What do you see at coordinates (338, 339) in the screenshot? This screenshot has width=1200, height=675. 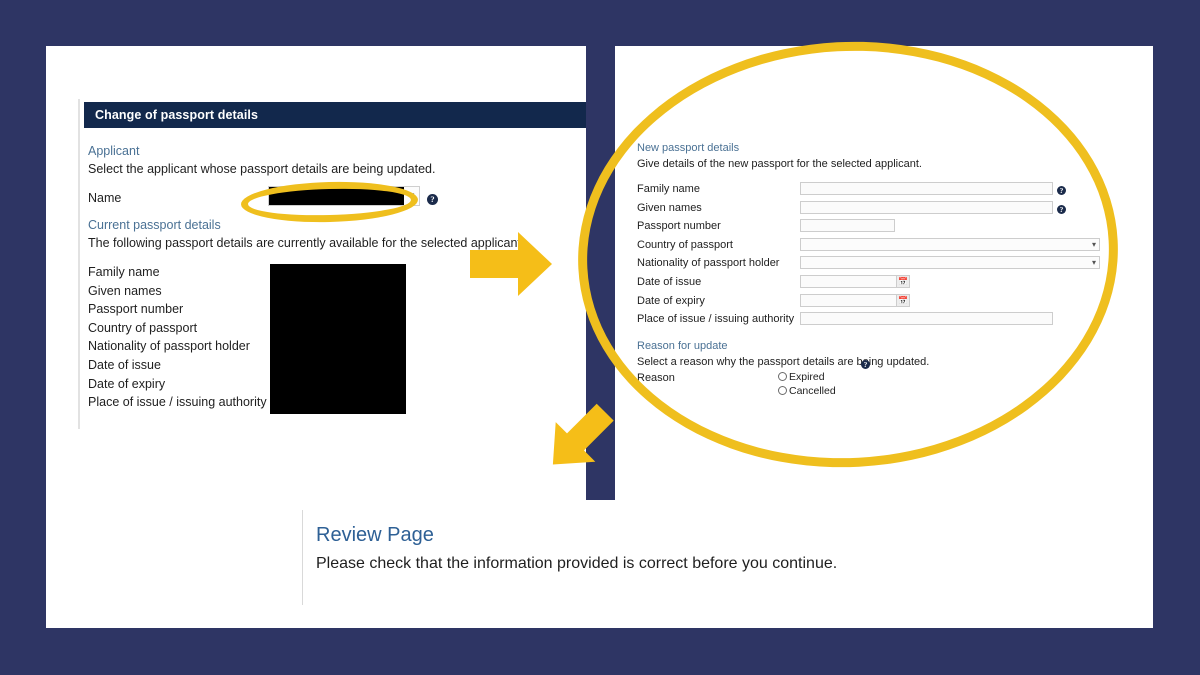 I see `redaction-mask-current-values` at bounding box center [338, 339].